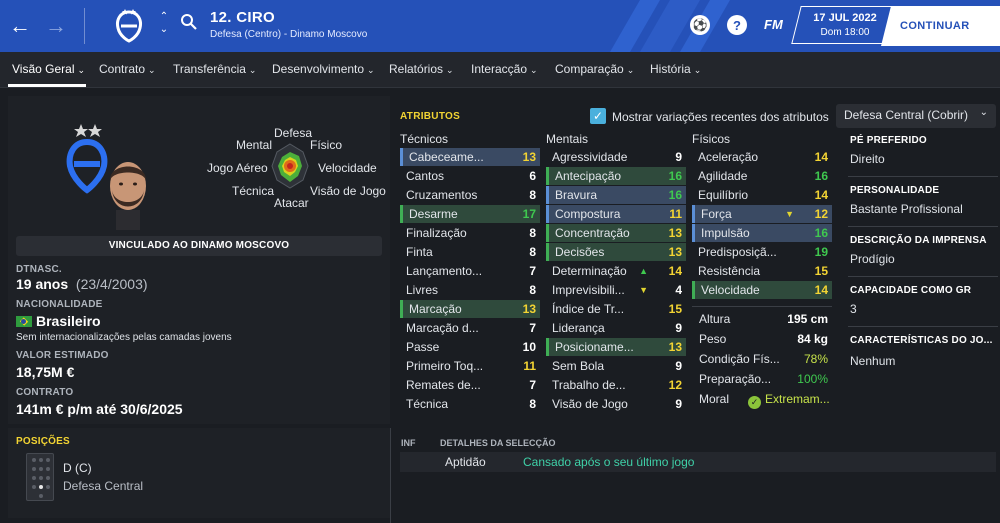 Image resolution: width=1000 pixels, height=523 pixels. I want to click on physical-attribute-row: Equilíbrio 14, so click(762, 195).